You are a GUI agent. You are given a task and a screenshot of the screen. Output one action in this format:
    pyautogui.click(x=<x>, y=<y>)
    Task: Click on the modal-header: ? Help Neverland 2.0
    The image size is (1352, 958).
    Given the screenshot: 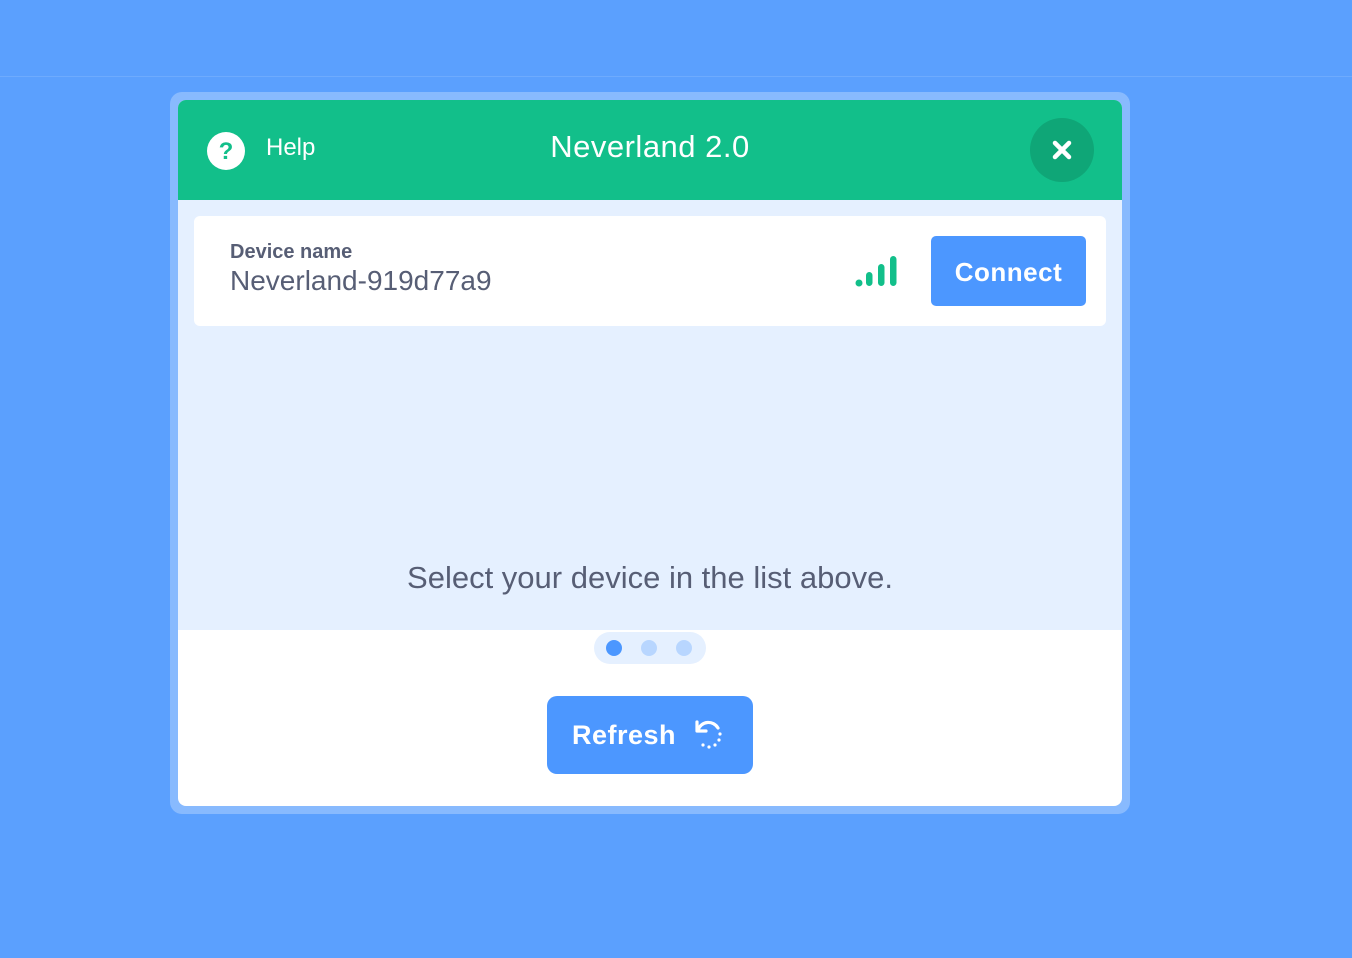 What is the action you would take?
    pyautogui.click(x=650, y=150)
    